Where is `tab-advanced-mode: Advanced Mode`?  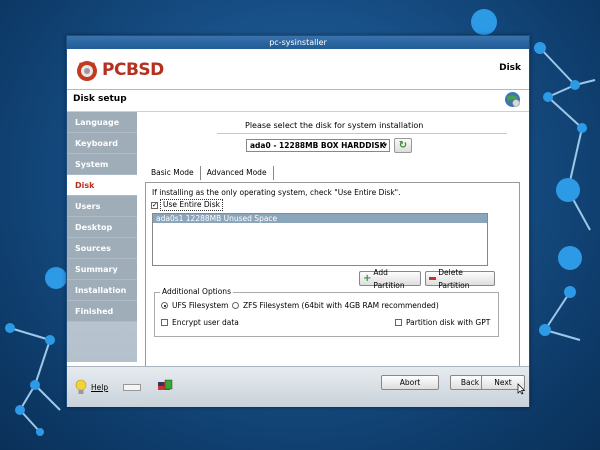
tab-advanced-mode: Advanced Mode is located at coordinates (237, 173).